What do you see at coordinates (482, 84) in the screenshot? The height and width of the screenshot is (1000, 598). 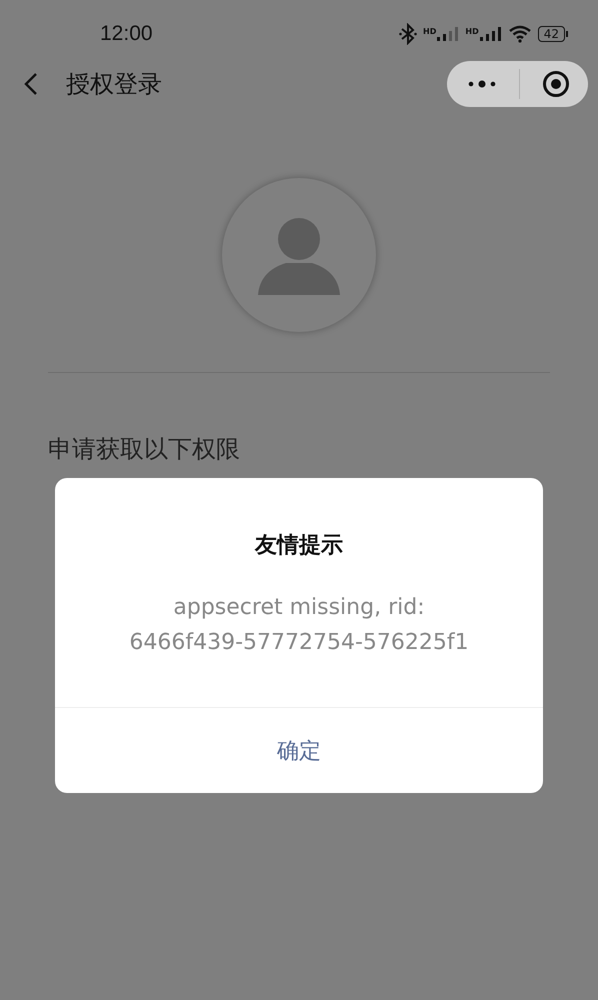 I see `more-icon` at bounding box center [482, 84].